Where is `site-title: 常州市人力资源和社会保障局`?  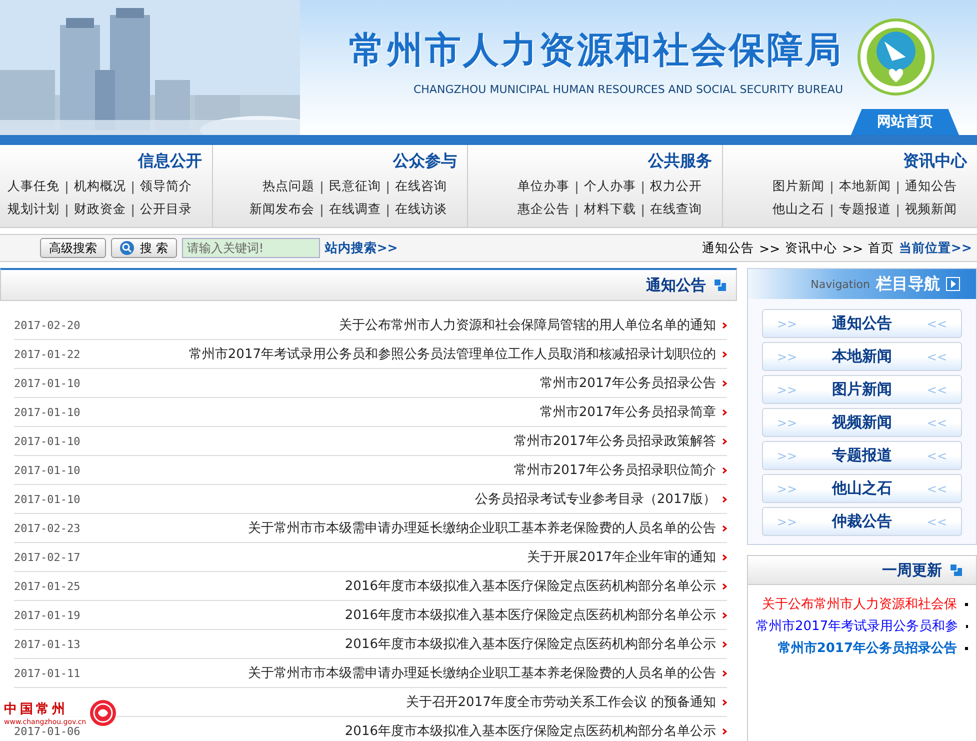 site-title: 常州市人力资源和社会保障局 is located at coordinates (596, 50).